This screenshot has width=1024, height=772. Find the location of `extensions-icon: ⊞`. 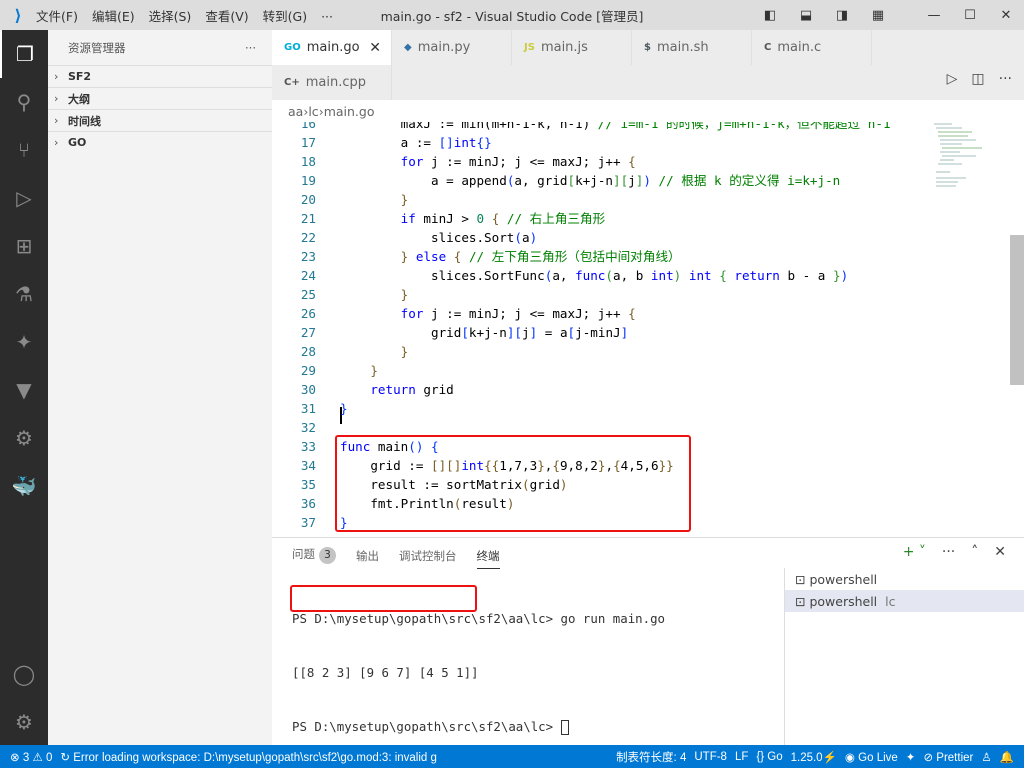

extensions-icon: ⊞ is located at coordinates (24, 246).